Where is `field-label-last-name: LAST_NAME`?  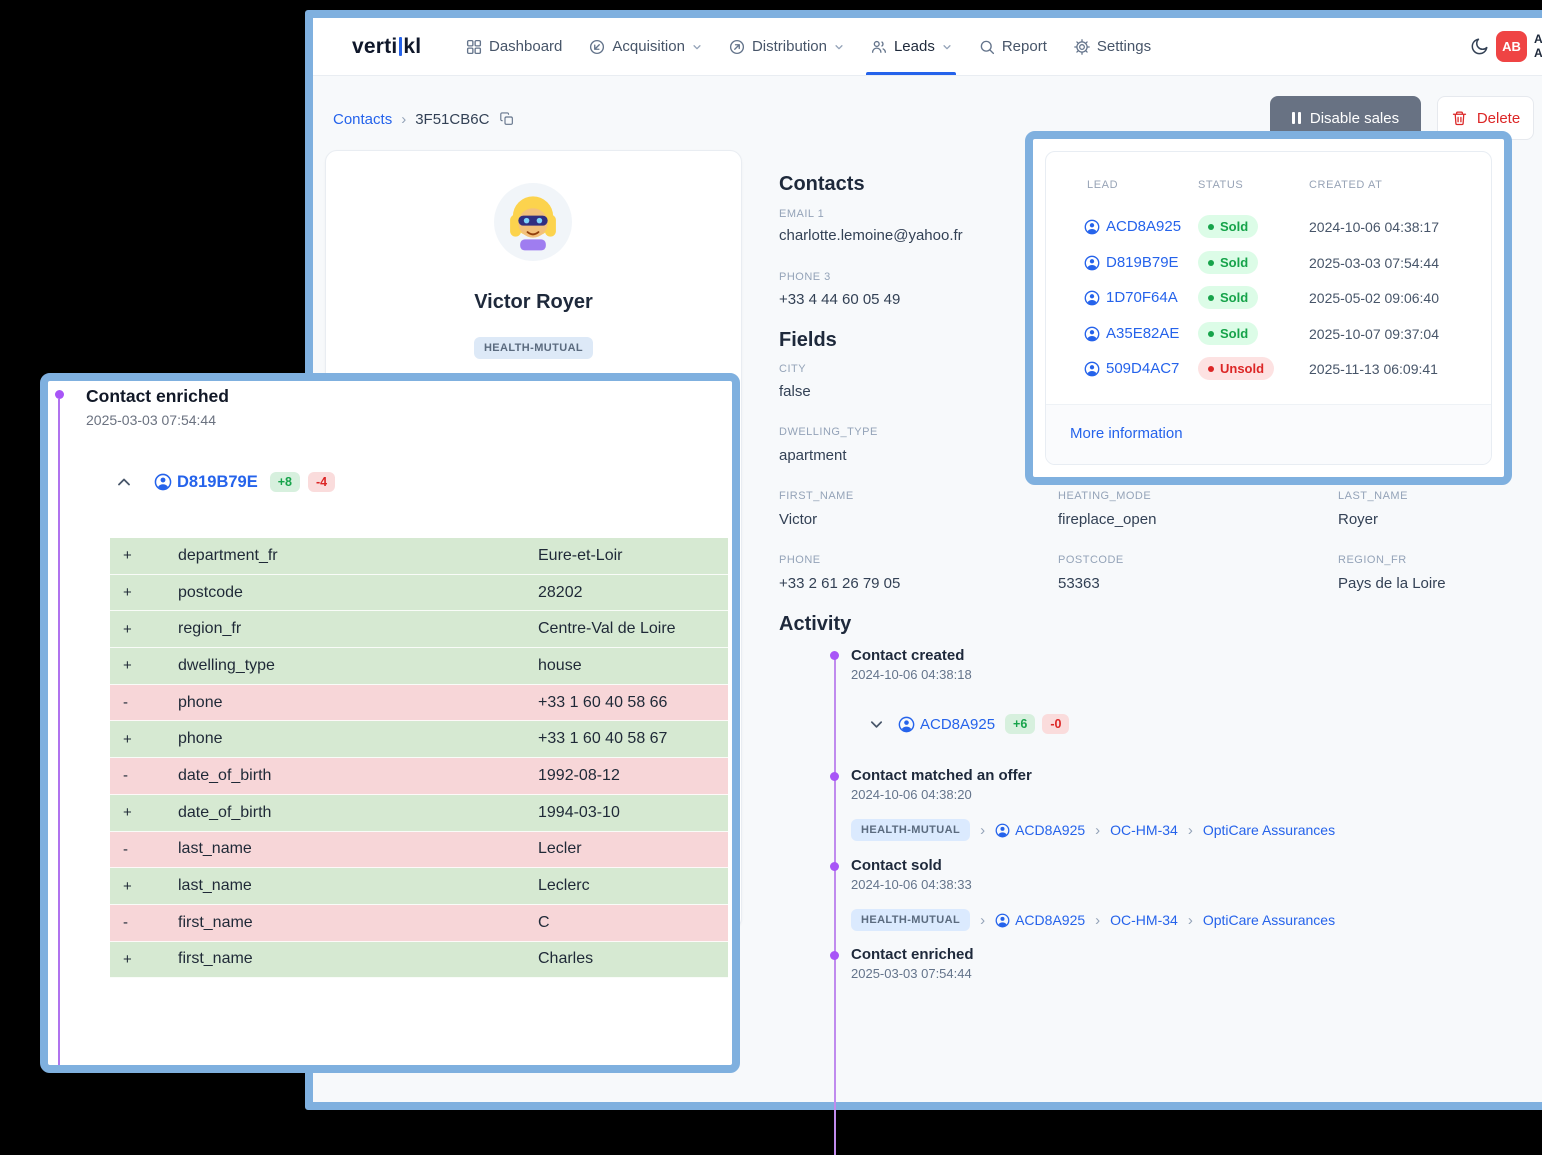
field-label-last-name: LAST_NAME is located at coordinates (1373, 496).